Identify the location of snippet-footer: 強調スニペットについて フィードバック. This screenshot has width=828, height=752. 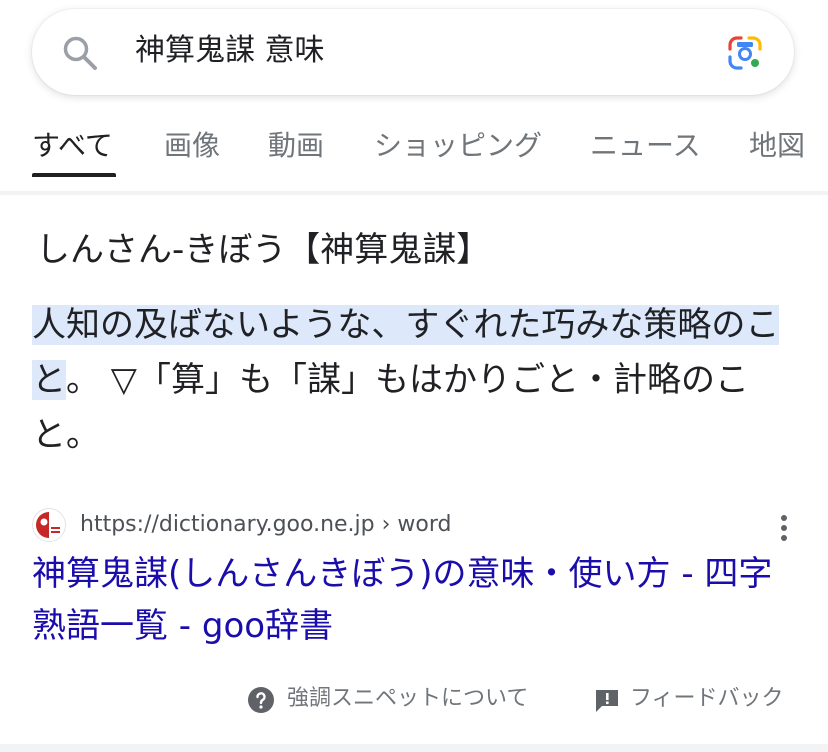
(414, 700).